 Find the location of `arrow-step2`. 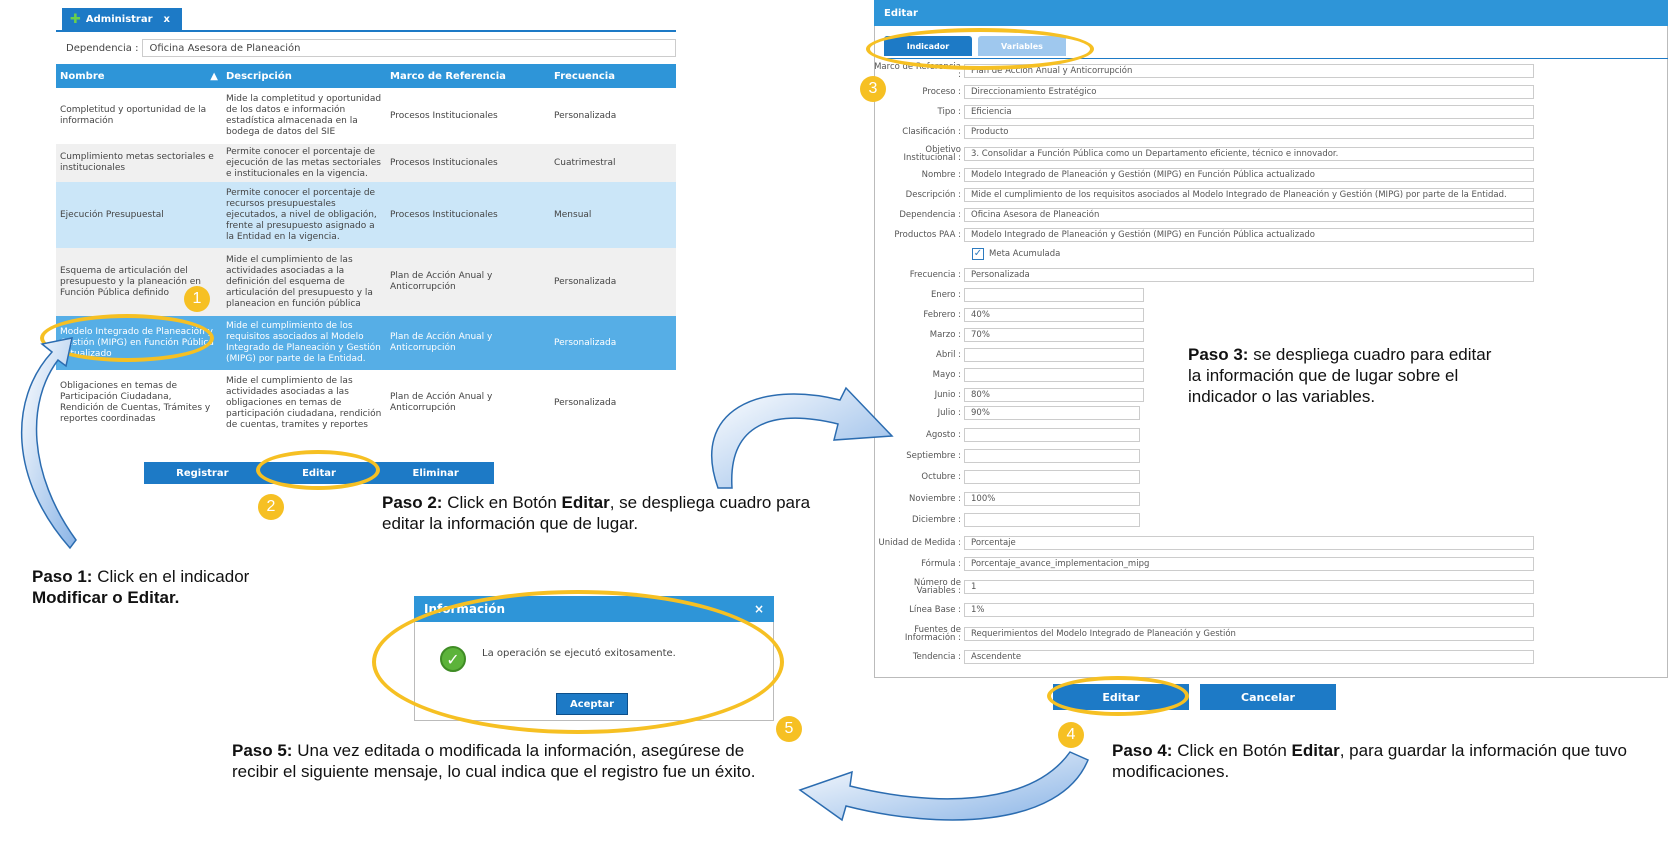

arrow-step2 is located at coordinates (802, 437).